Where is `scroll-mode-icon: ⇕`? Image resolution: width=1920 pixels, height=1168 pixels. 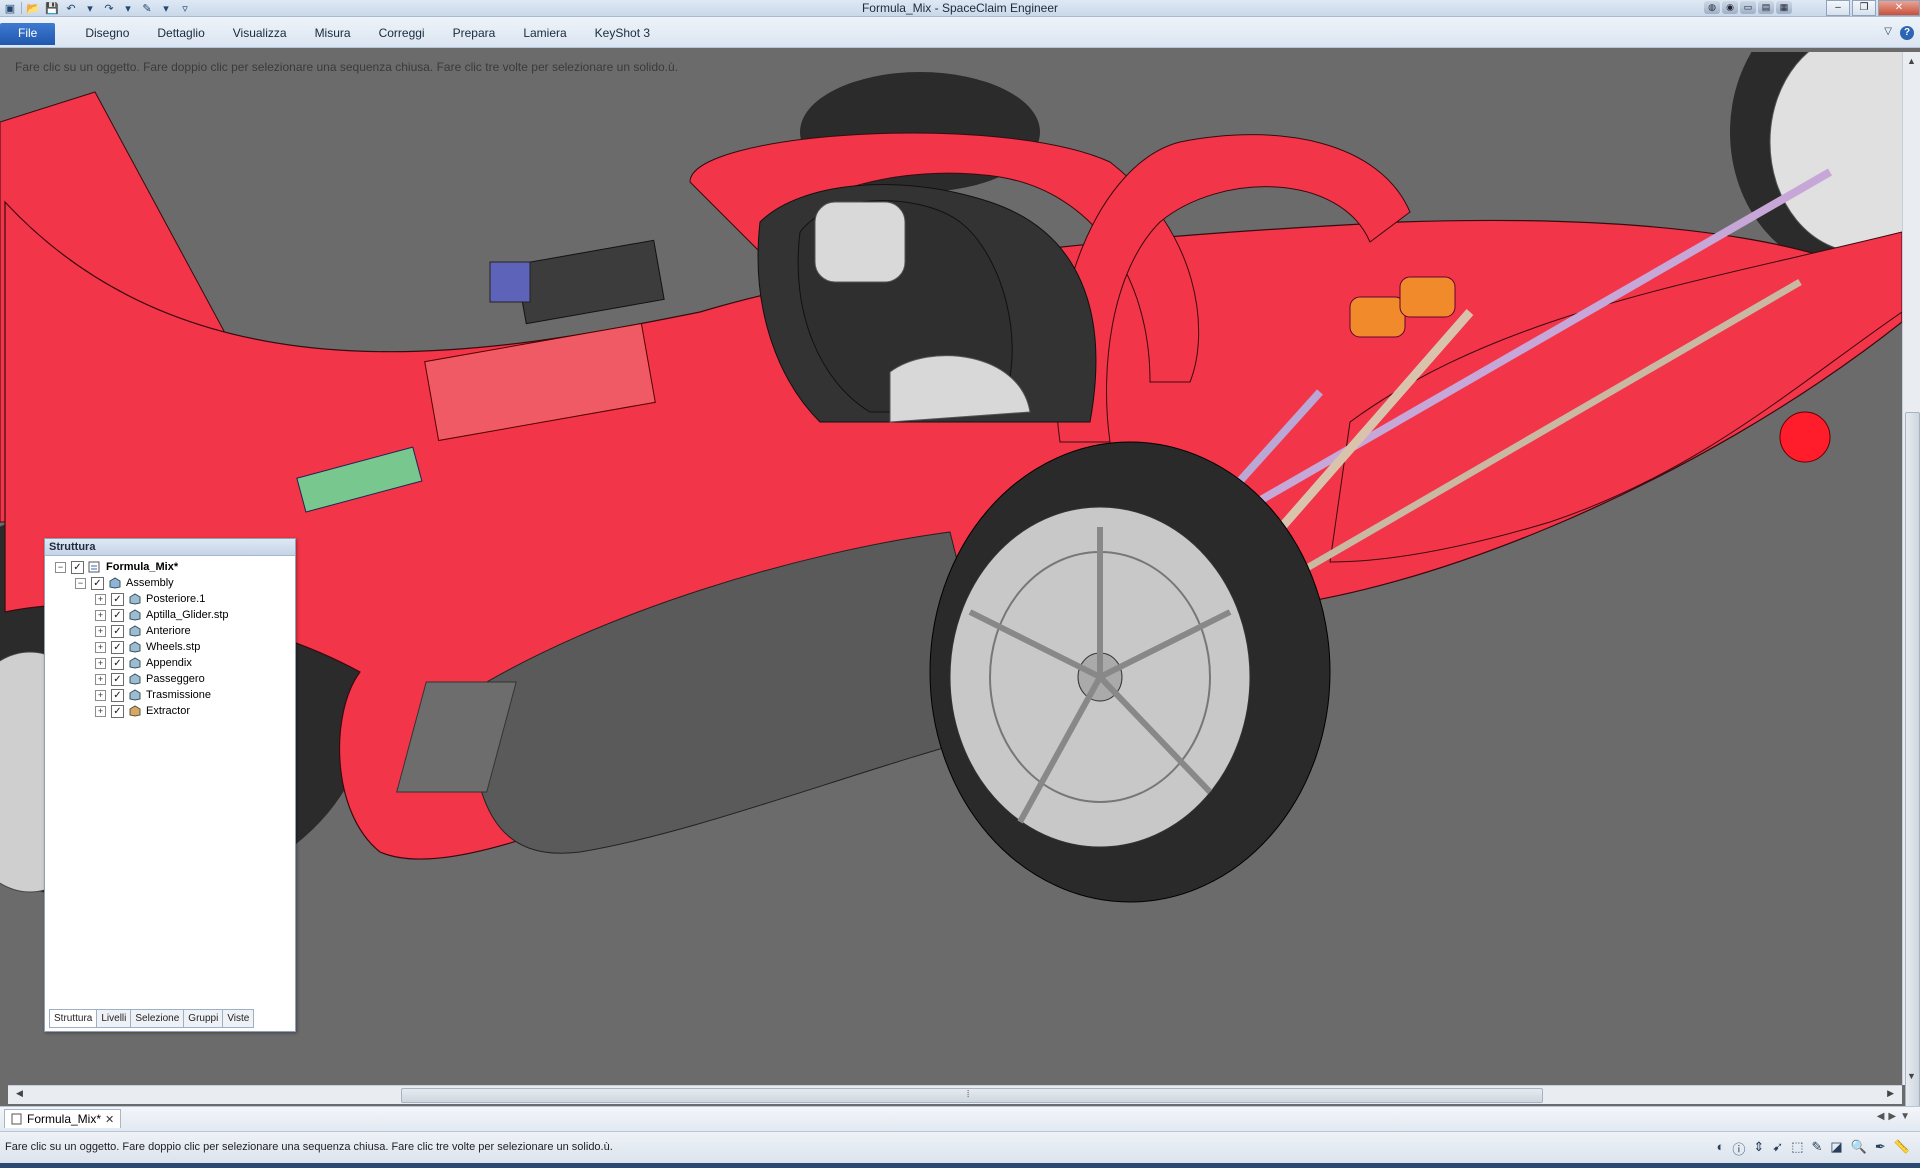
scroll-mode-icon: ⇕ is located at coordinates (1758, 1148).